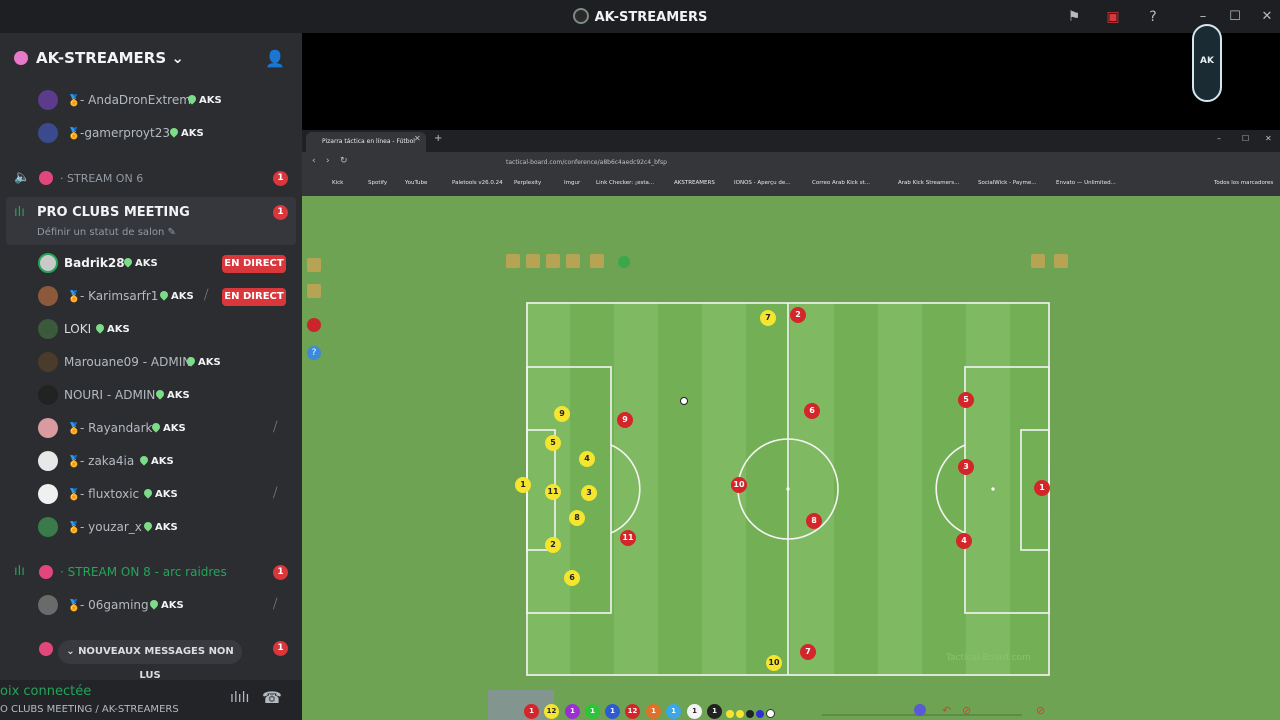 Image resolution: width=1280 pixels, height=720 pixels. Describe the element at coordinates (798, 315) in the screenshot. I see `red-player: 2` at that location.